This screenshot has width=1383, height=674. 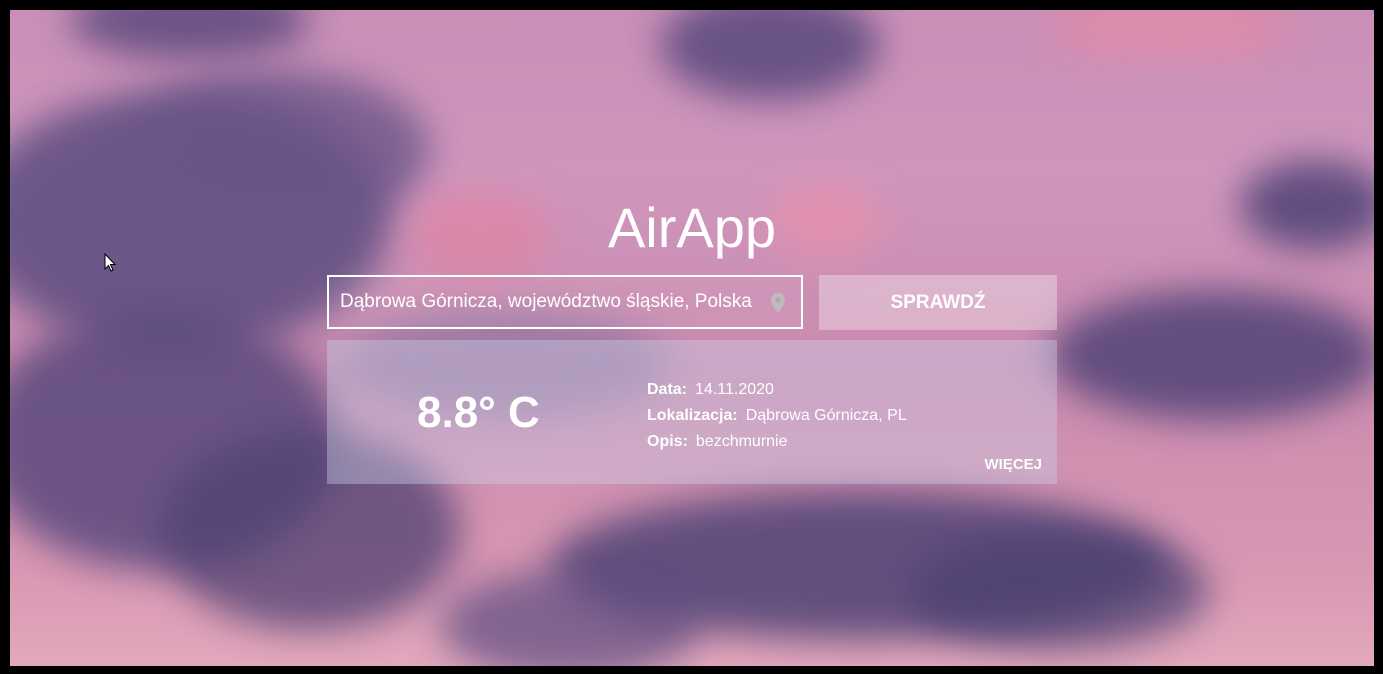 What do you see at coordinates (938, 302) in the screenshot?
I see `check-button: SPRAWDŹ` at bounding box center [938, 302].